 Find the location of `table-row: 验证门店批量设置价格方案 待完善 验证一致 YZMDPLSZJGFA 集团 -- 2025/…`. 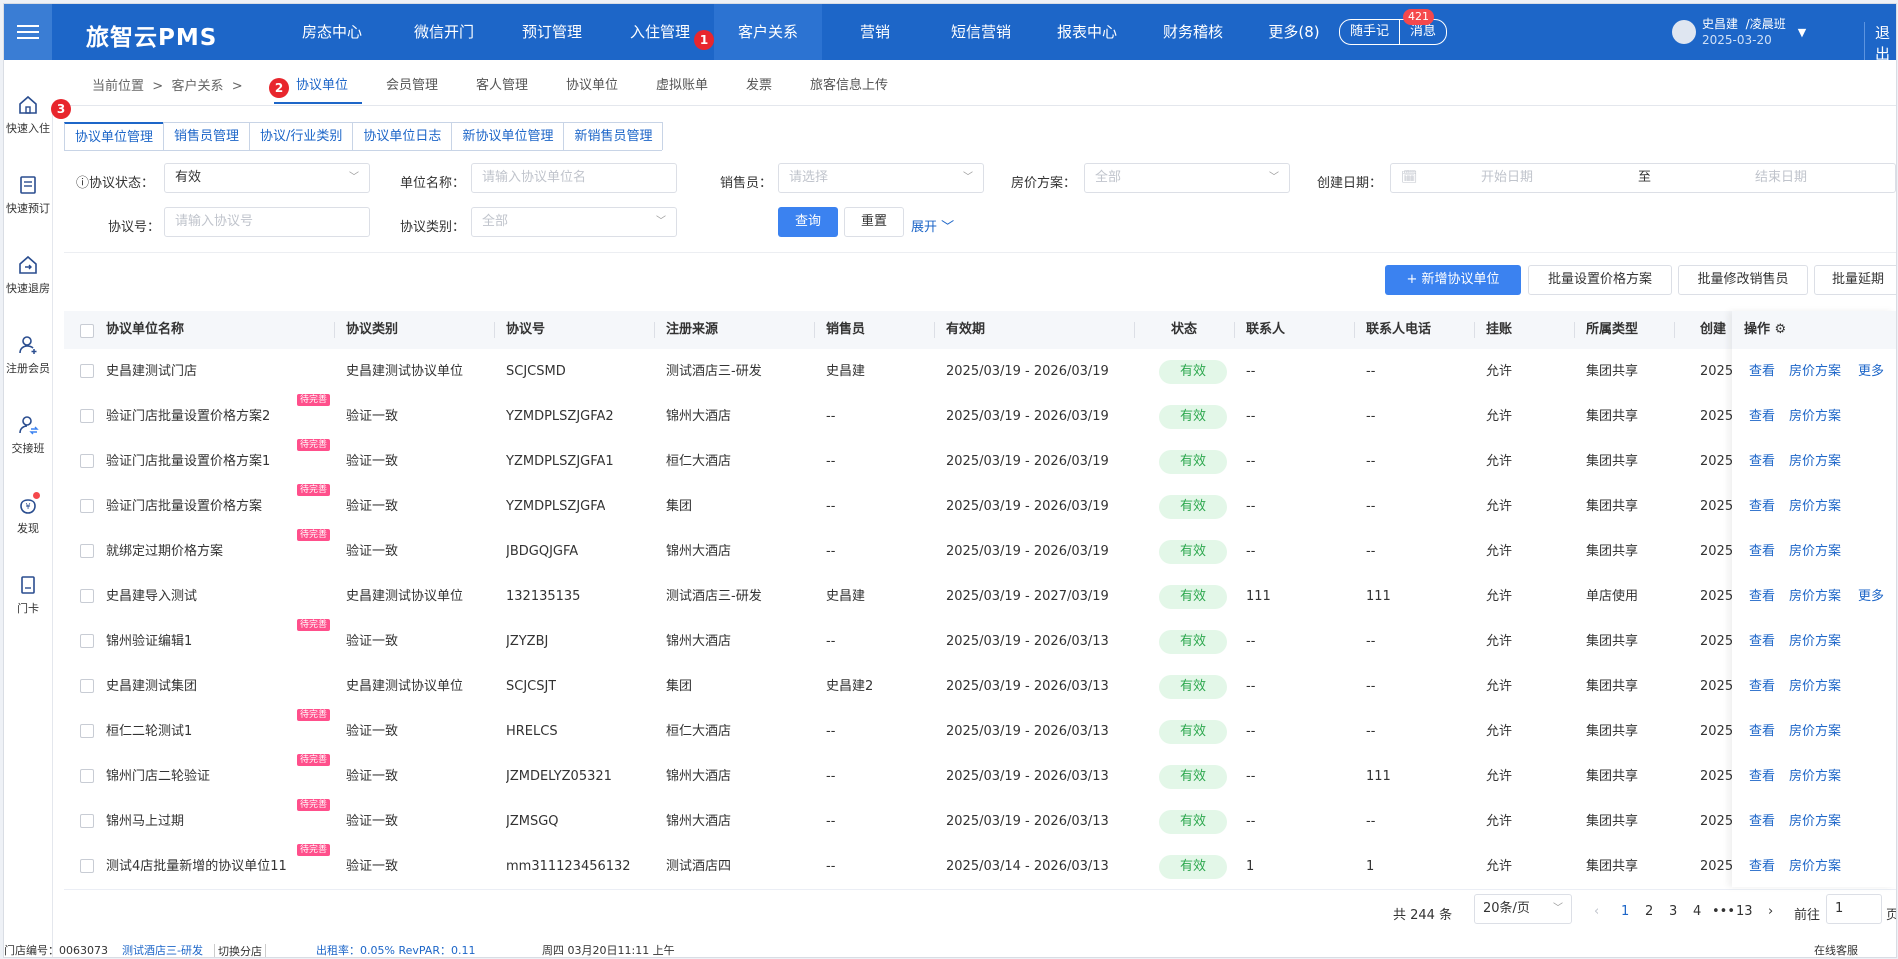

table-row: 验证门店批量设置价格方案 待完善 验证一致 YZMDPLSZJGFA 集团 -- 2025/… is located at coordinates (980, 507).